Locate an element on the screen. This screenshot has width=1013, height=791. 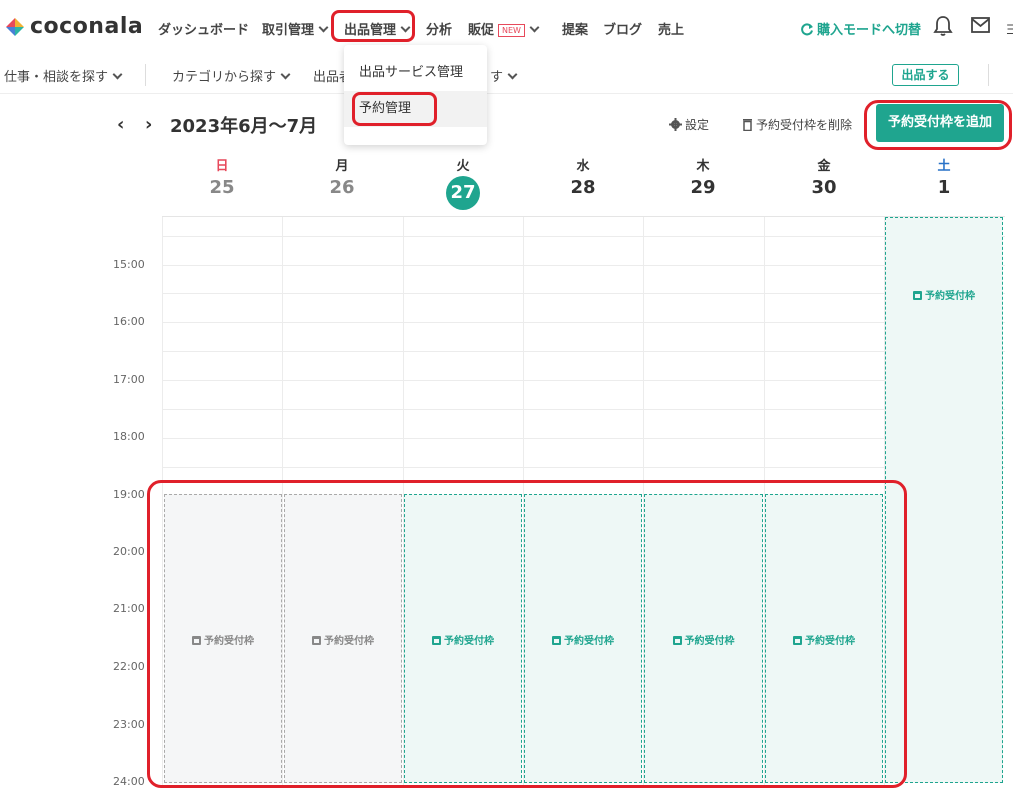
subnav-find-jobs-label: 仕事・相談を探す is located at coordinates (56, 77).